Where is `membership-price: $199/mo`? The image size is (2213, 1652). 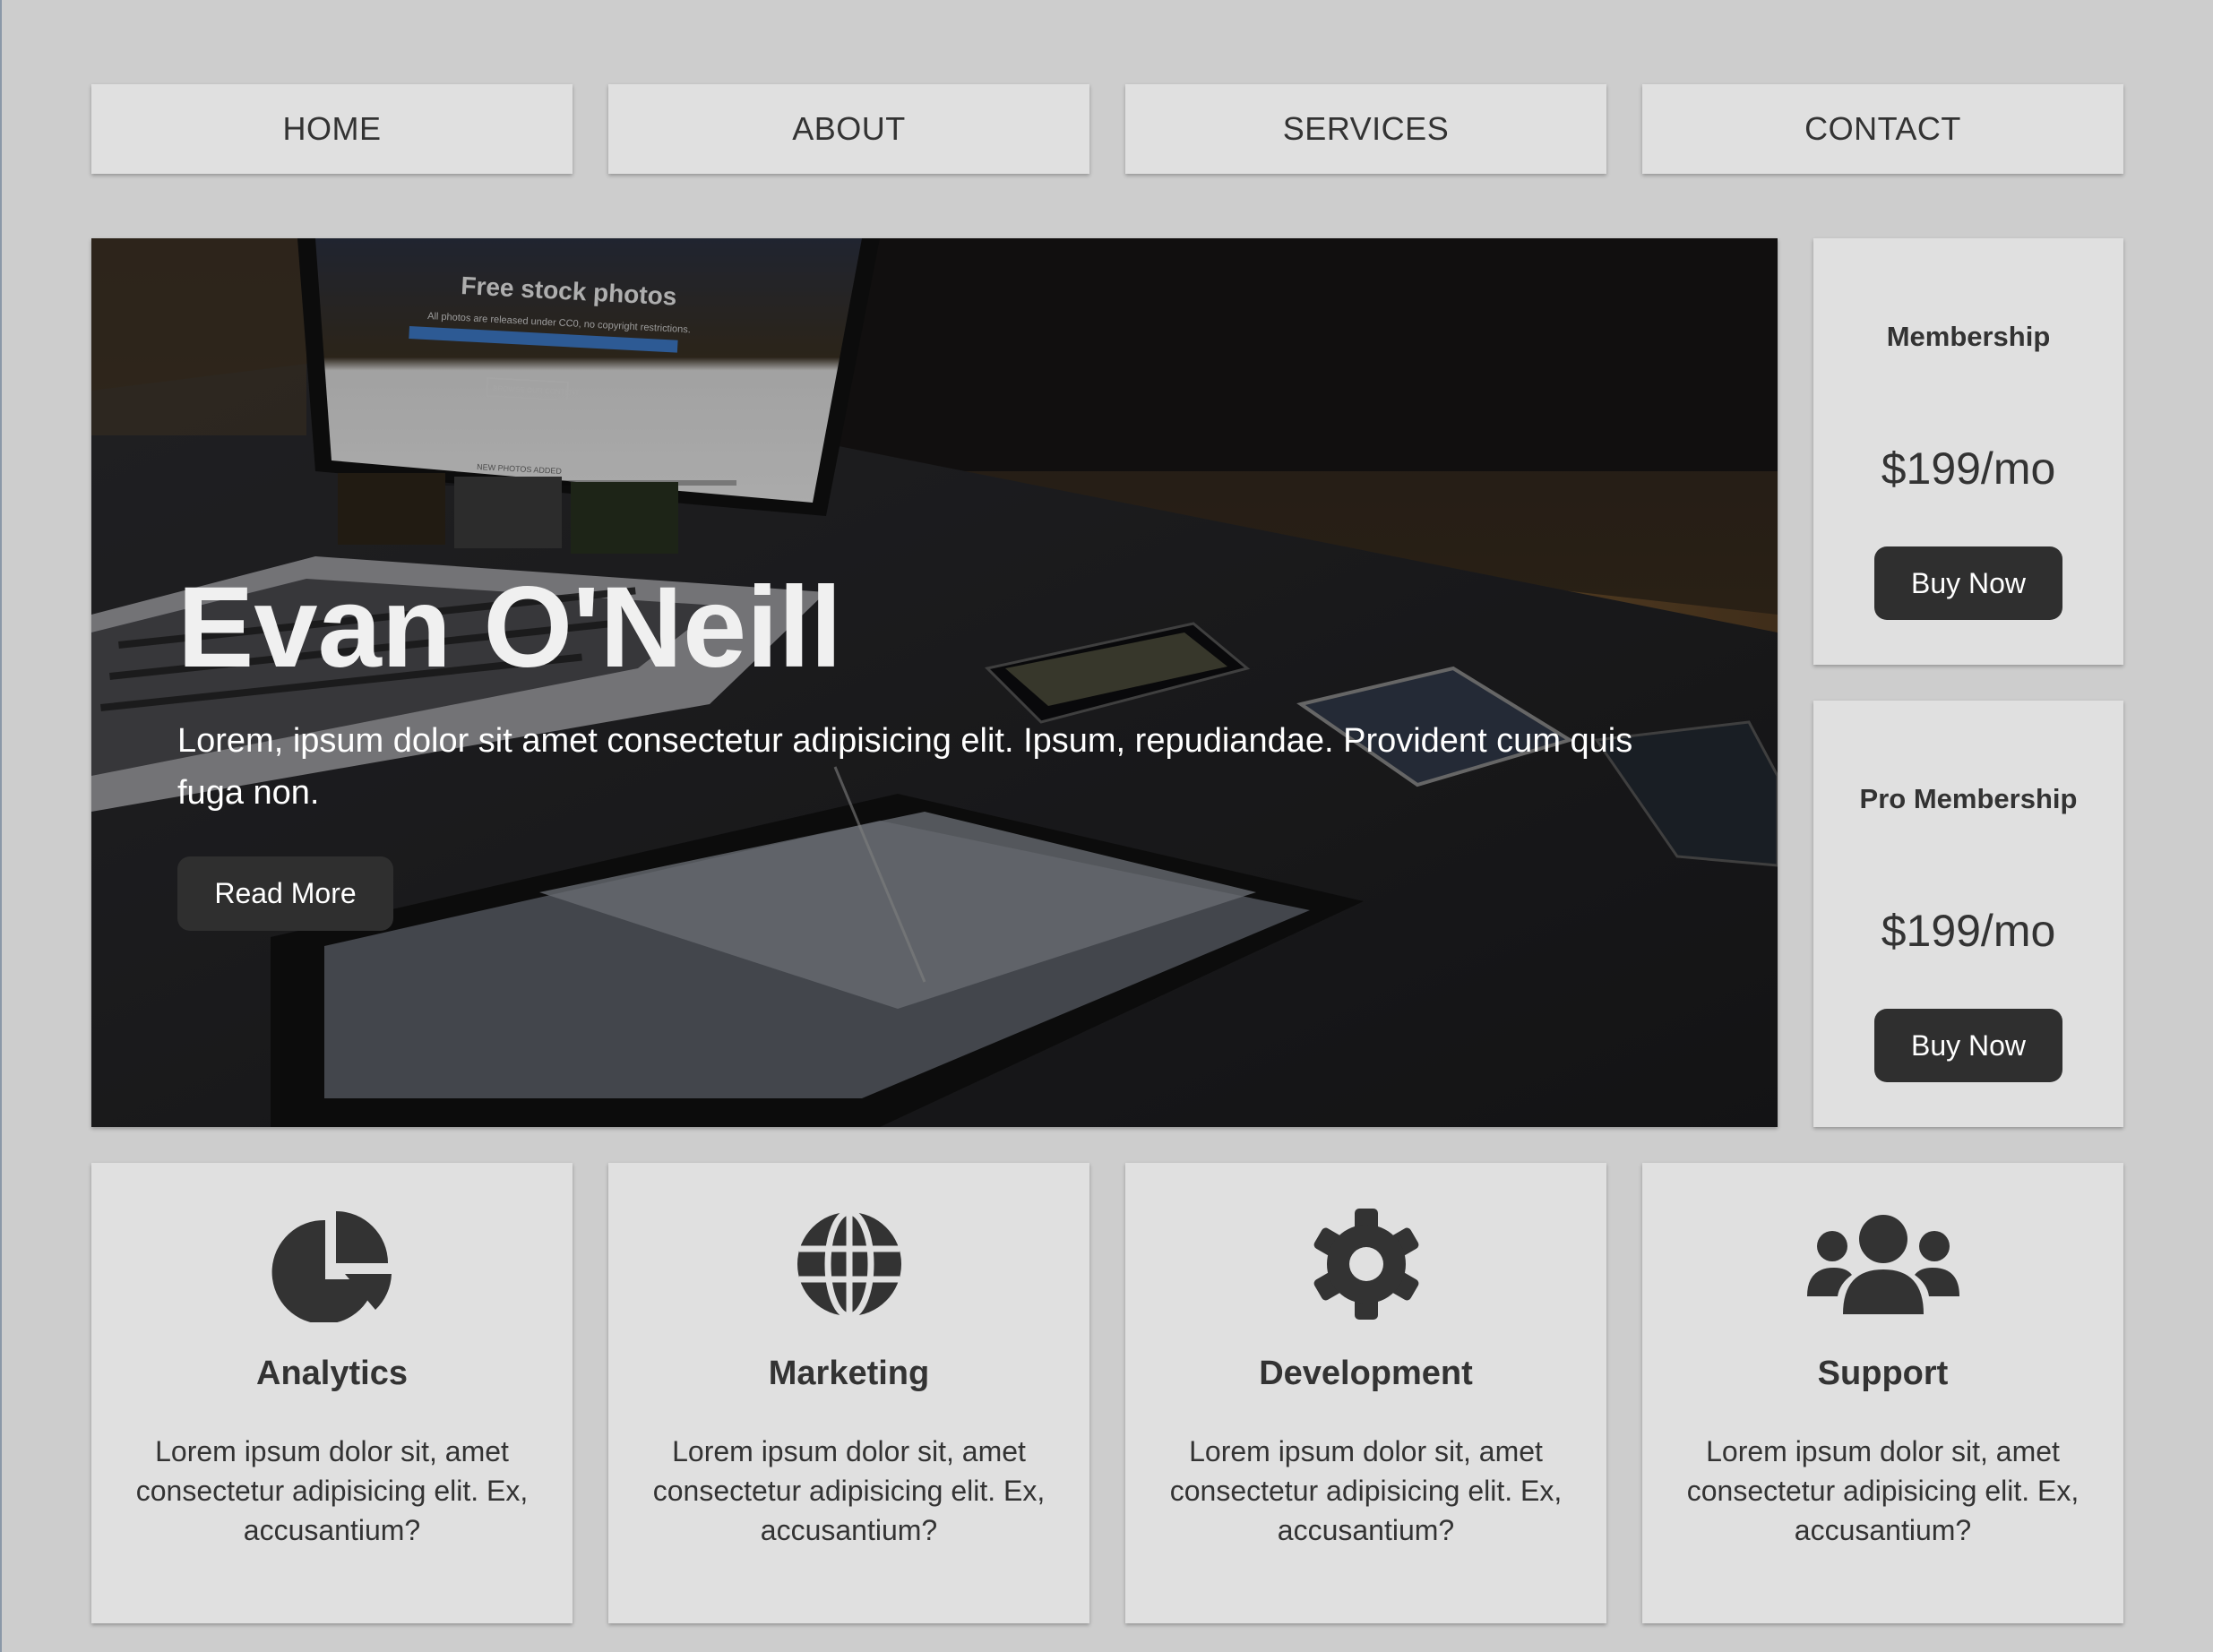
membership-price: $199/mo is located at coordinates (1968, 469).